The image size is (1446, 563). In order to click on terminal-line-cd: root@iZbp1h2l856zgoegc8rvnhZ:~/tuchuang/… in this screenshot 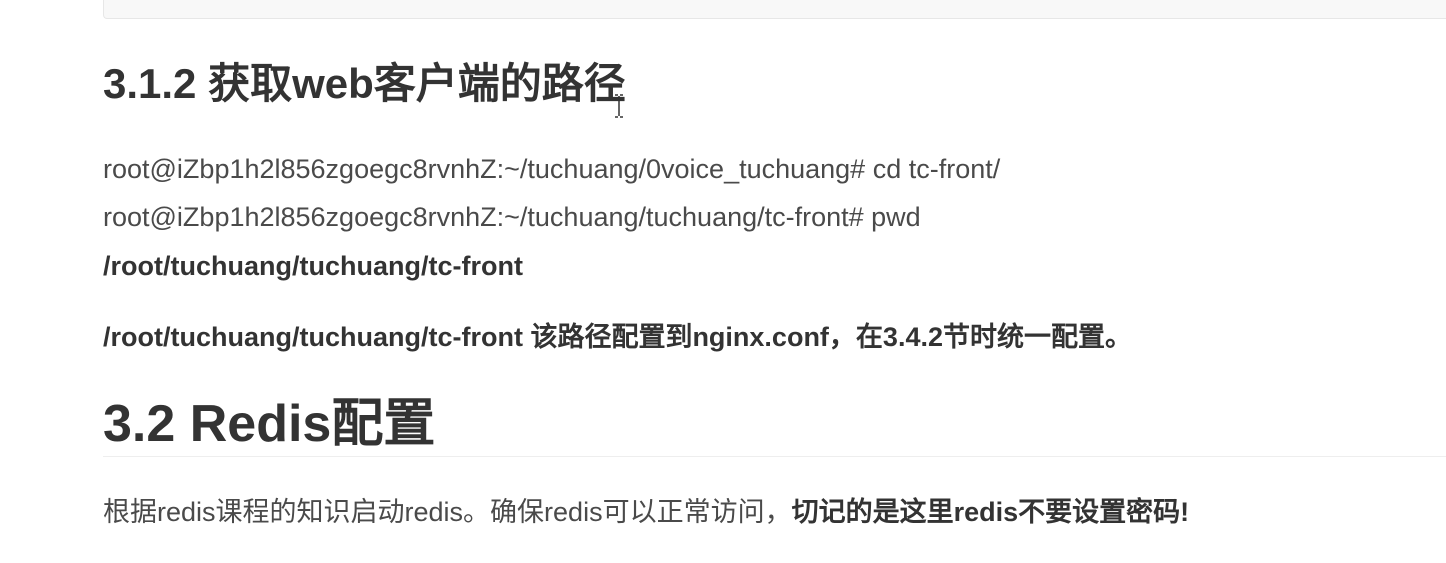, I will do `click(552, 169)`.